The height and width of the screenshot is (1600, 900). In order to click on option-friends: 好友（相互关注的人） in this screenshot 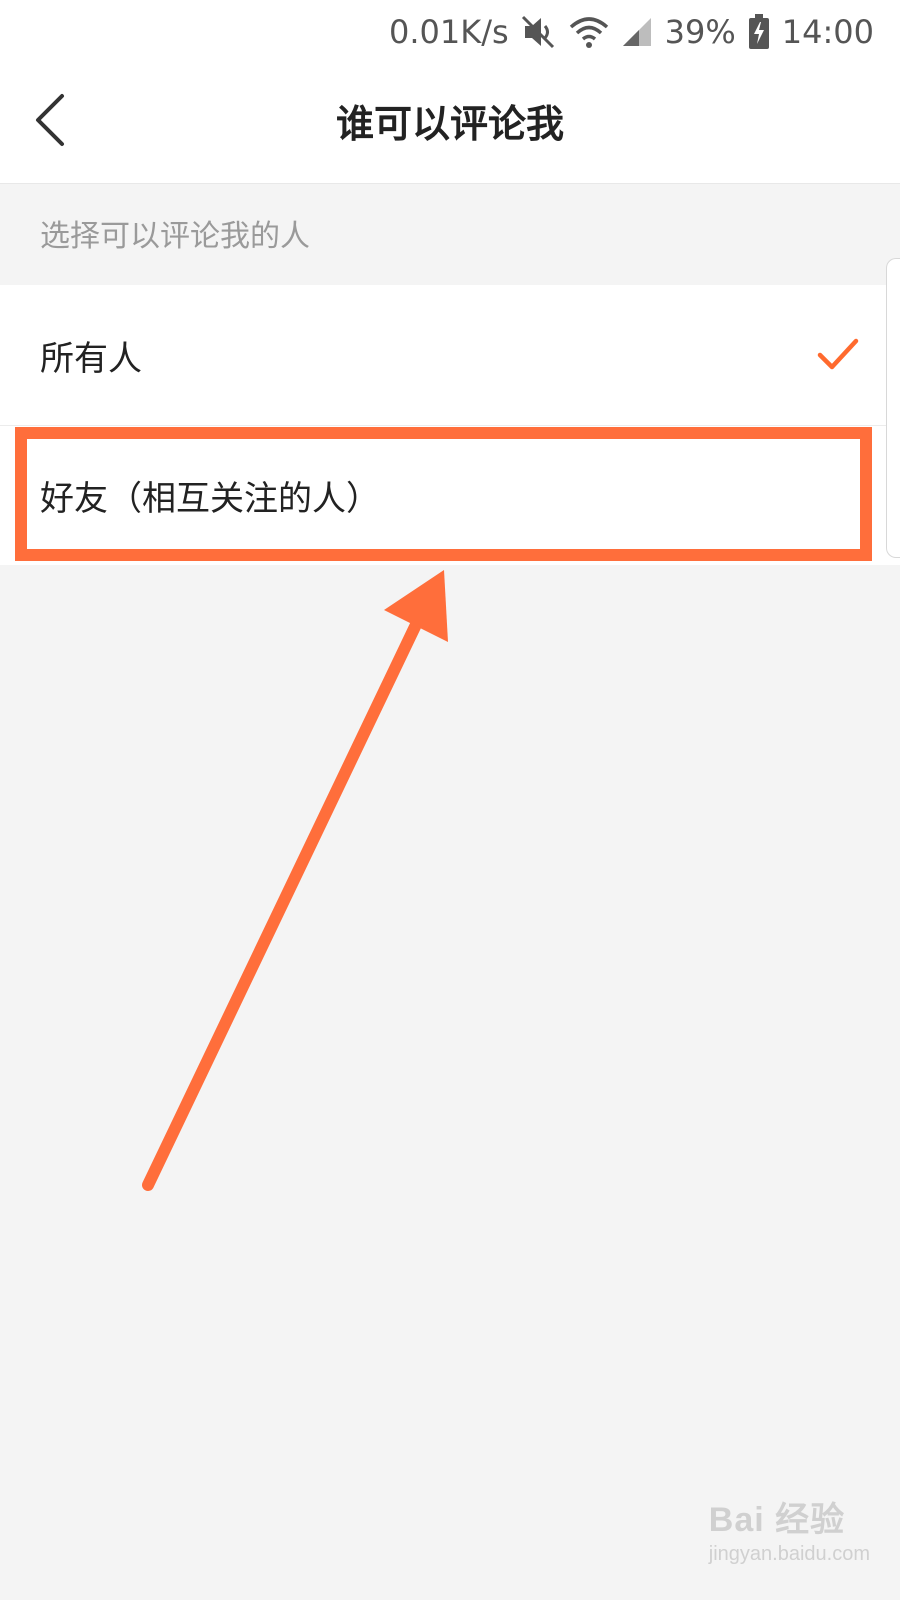, I will do `click(450, 495)`.